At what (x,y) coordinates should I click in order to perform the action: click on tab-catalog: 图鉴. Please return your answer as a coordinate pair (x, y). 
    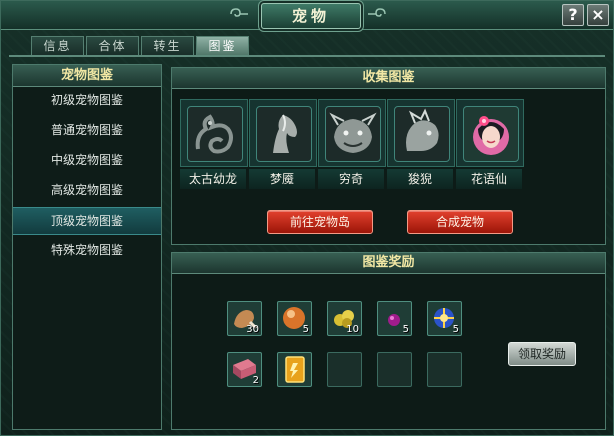
    Looking at the image, I should click on (222, 46).